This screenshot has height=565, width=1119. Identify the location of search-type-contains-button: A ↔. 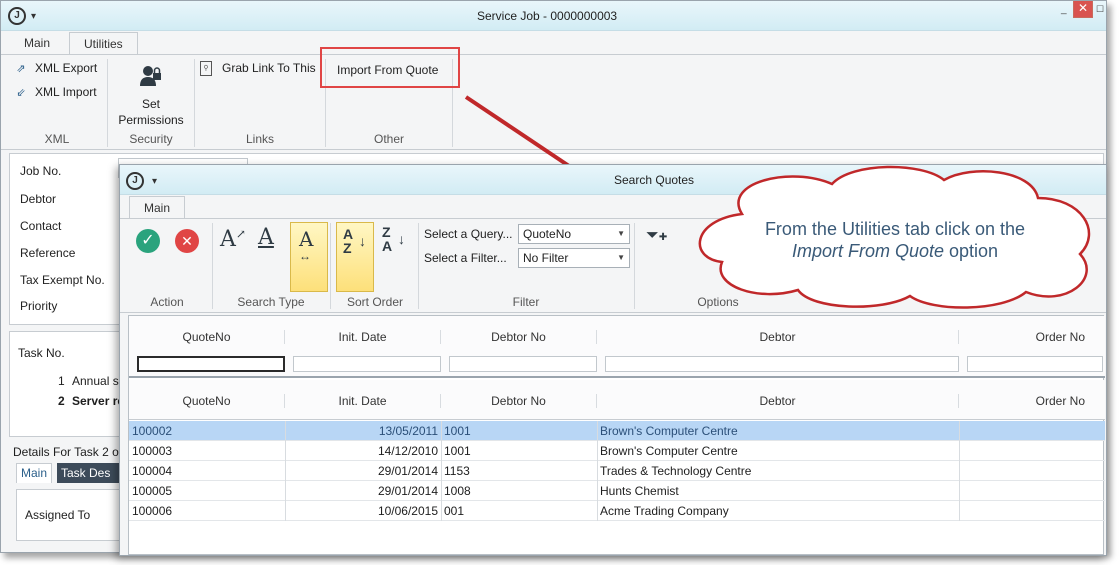
(309, 257).